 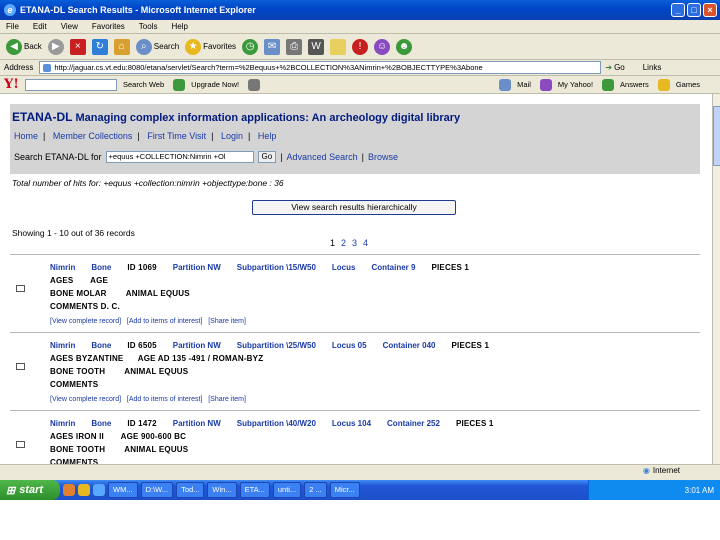 What do you see at coordinates (276, 345) in the screenshot?
I see `record-field: Subpartition \25/W50` at bounding box center [276, 345].